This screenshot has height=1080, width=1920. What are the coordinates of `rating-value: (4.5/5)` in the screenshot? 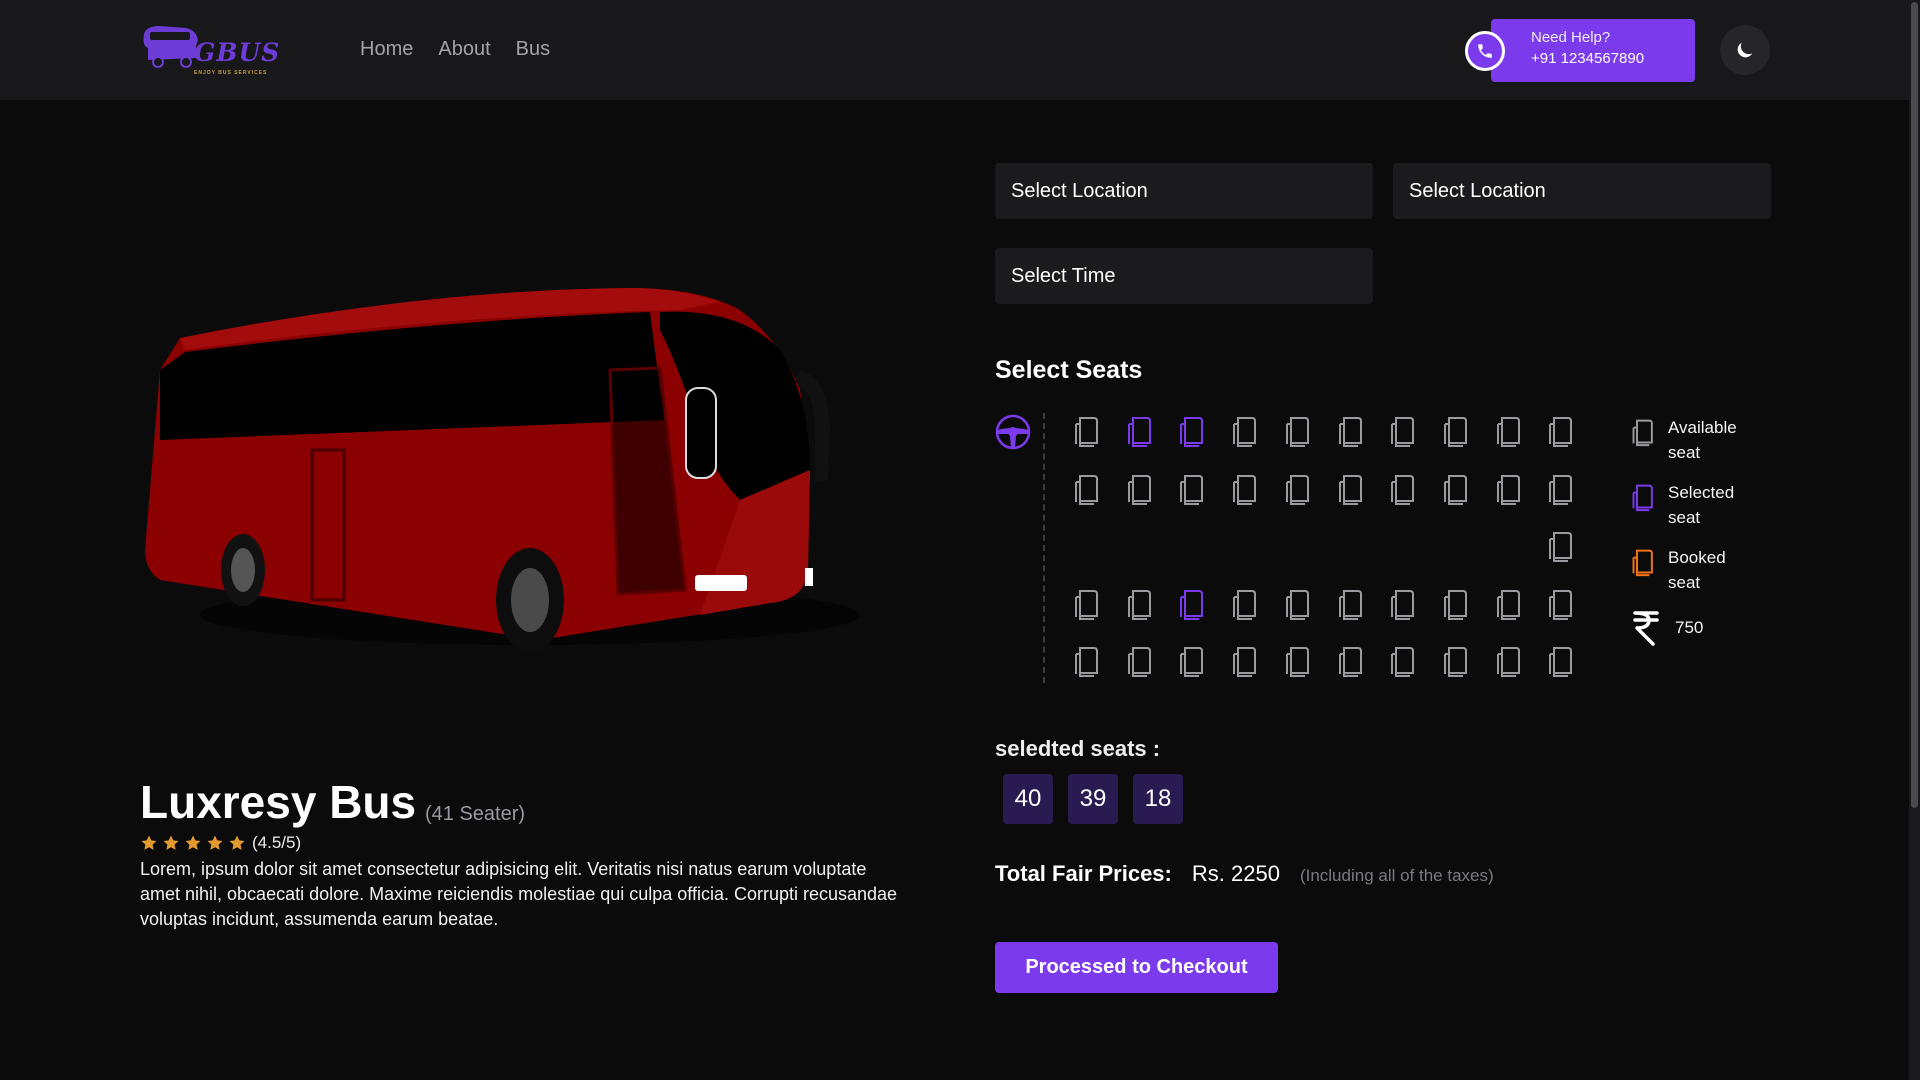 It's located at (277, 842).